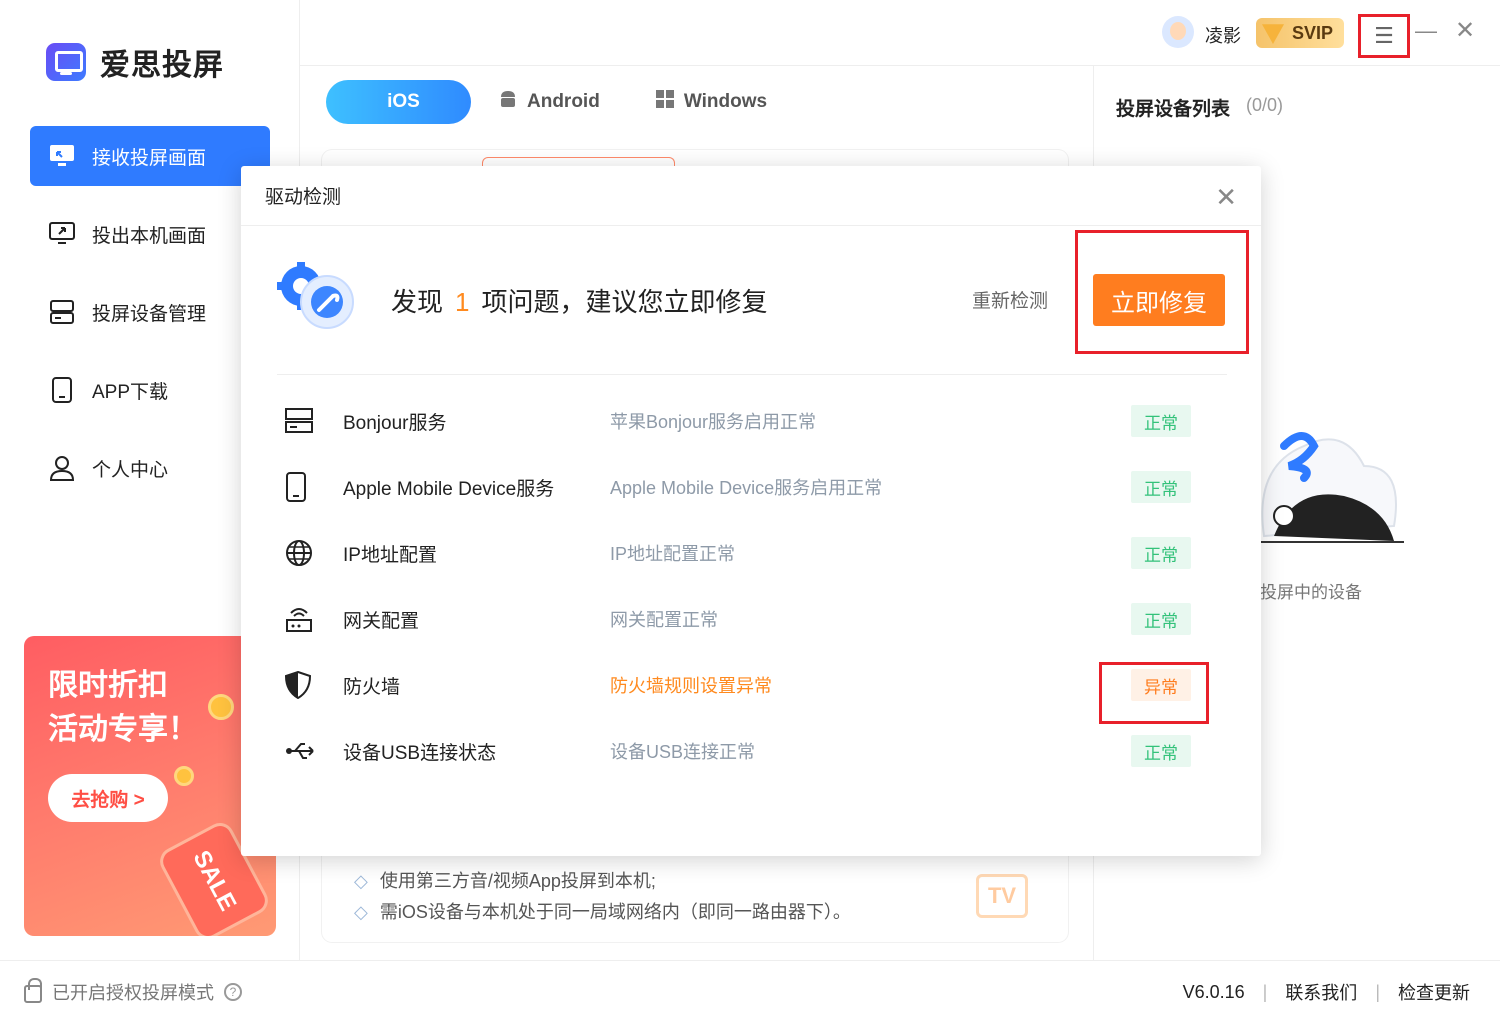 The image size is (1500, 1020). I want to click on check-row-firewall: 防火墙 防火墙规则设置异常 异常, so click(752, 688).